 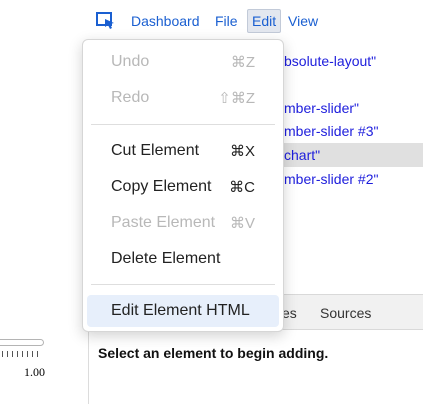 What do you see at coordinates (236, 98) in the screenshot?
I see `menu-item-shortcut: ⇧⌘Z` at bounding box center [236, 98].